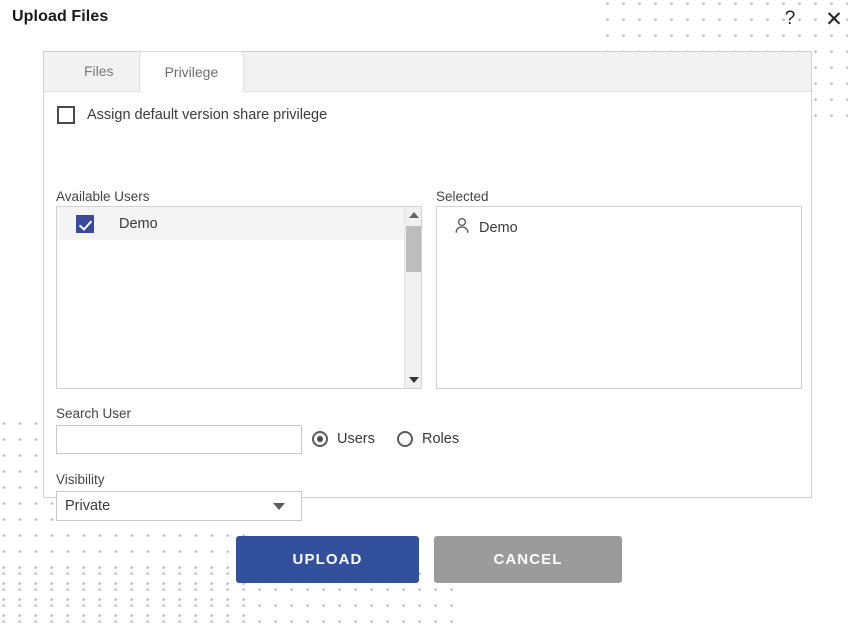 This screenshot has height=624, width=848. What do you see at coordinates (179, 506) in the screenshot?
I see `visibility-dropdown: Private` at bounding box center [179, 506].